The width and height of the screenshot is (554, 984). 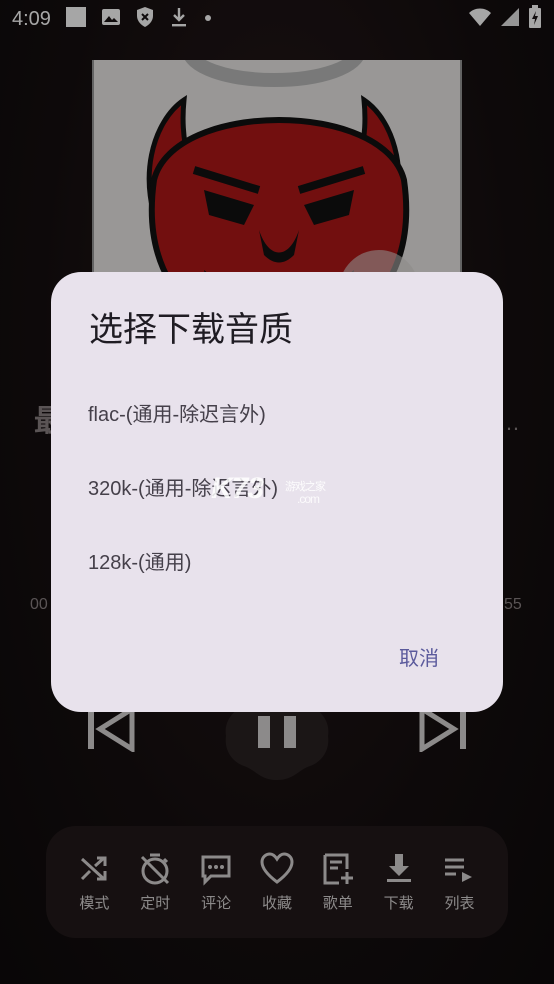 I want to click on cancel-button: 取消, so click(x=419, y=656).